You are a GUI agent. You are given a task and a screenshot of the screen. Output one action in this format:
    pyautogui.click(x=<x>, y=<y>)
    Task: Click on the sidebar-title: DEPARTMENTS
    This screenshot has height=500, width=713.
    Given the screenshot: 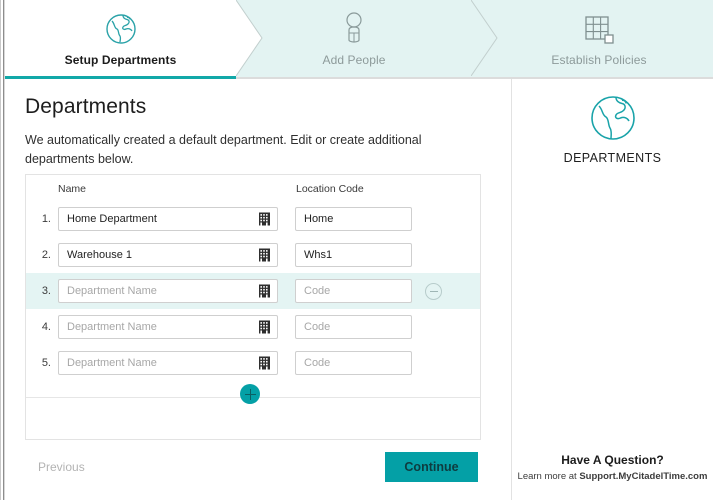 What is the action you would take?
    pyautogui.click(x=612, y=158)
    